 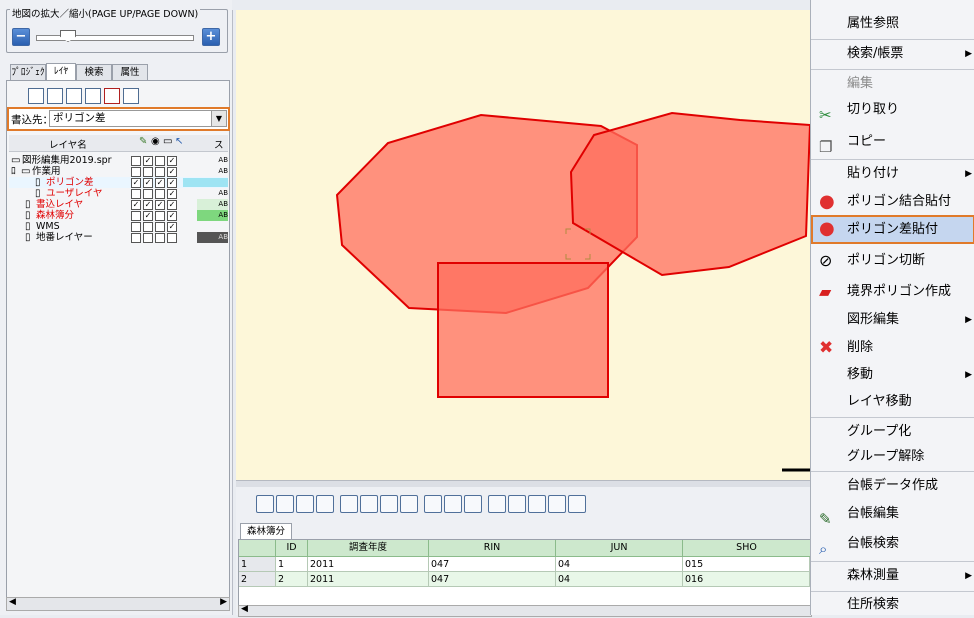 I want to click on menu-item-ungroup: グループ解除, so click(x=892, y=457).